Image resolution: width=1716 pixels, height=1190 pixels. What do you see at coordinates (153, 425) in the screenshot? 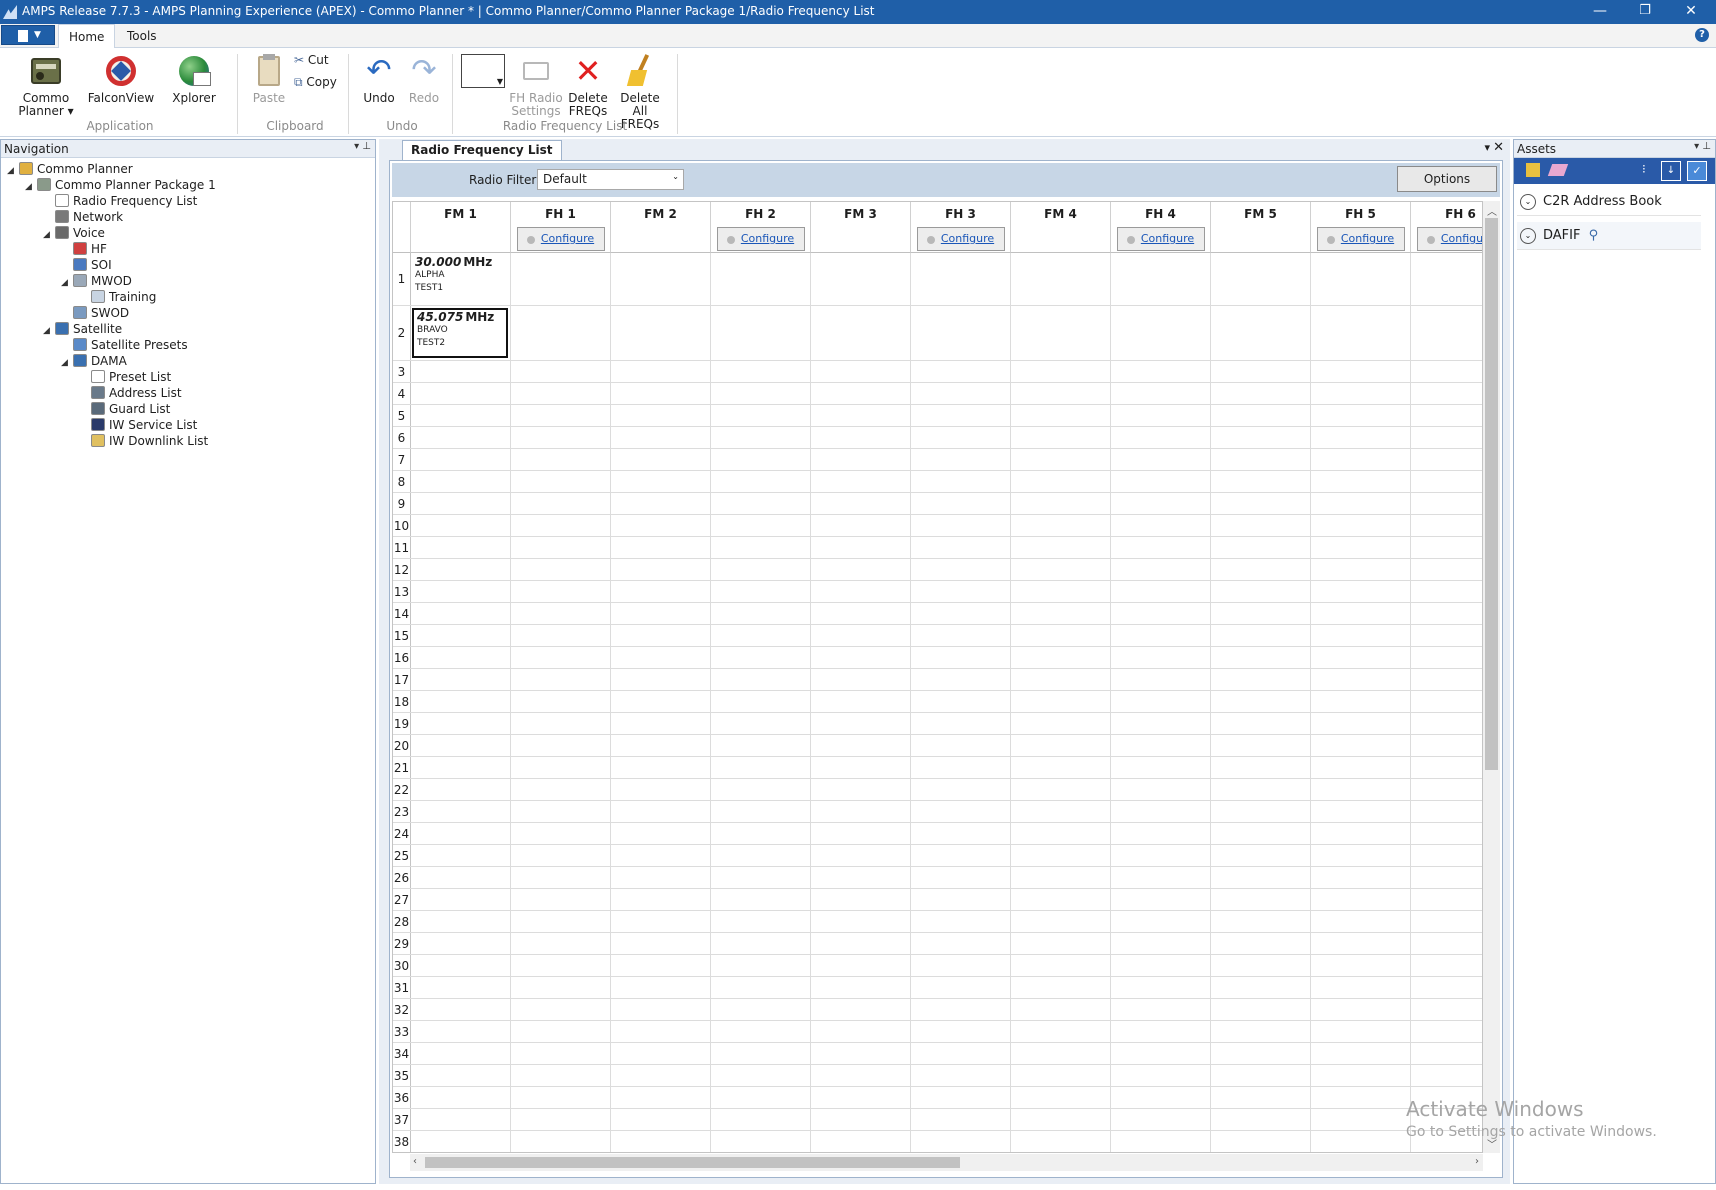
I see `nav-item-label: IW Service List` at bounding box center [153, 425].